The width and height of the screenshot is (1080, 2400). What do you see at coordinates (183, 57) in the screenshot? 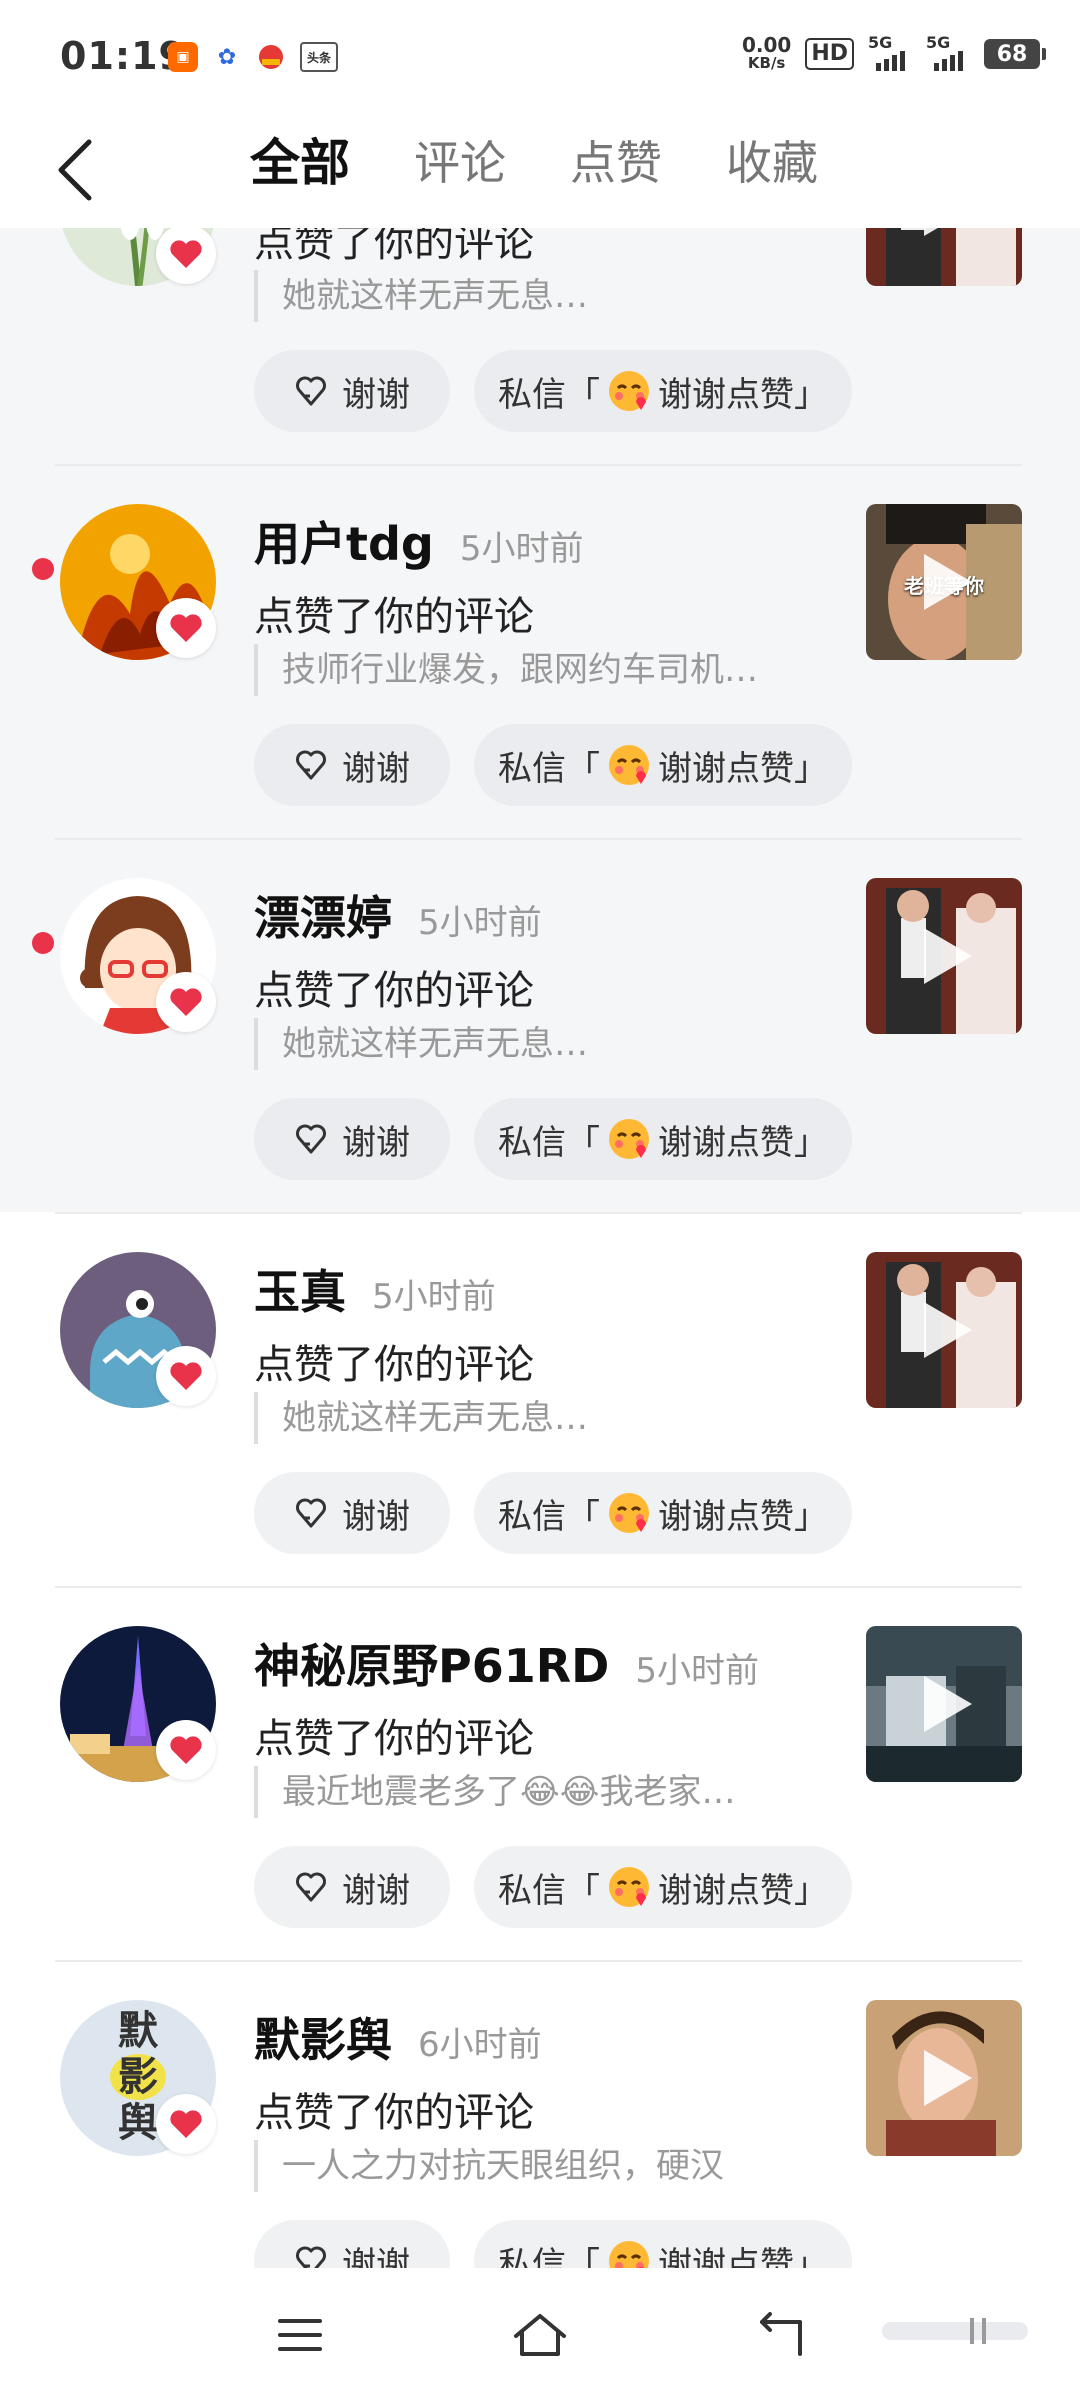
I see `kuaishou-icon: ▣` at bounding box center [183, 57].